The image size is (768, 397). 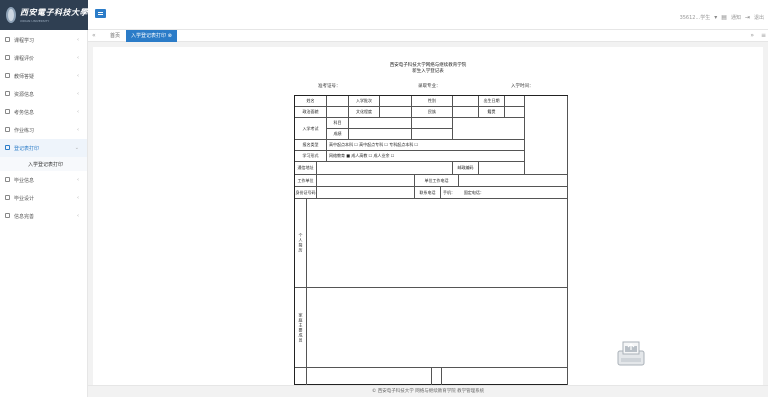 I want to click on value-address, so click(x=385, y=168).